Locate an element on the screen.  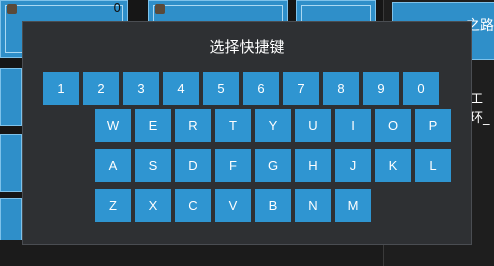
key-s: S is located at coordinates (153, 165).